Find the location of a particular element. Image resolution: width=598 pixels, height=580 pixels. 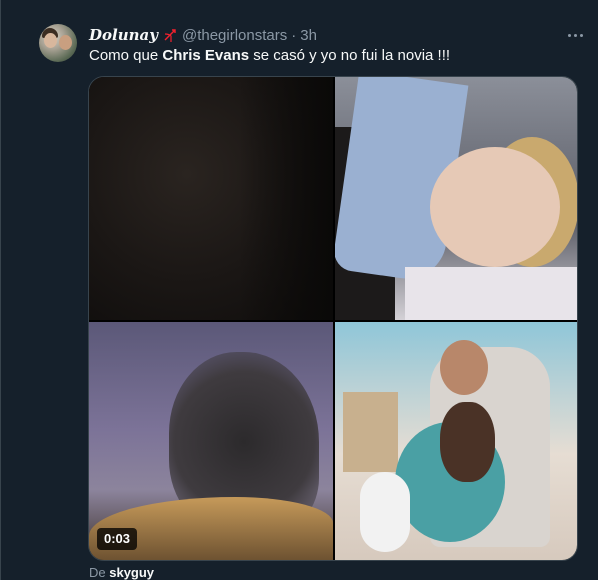

more-dots-icon is located at coordinates (575, 35).